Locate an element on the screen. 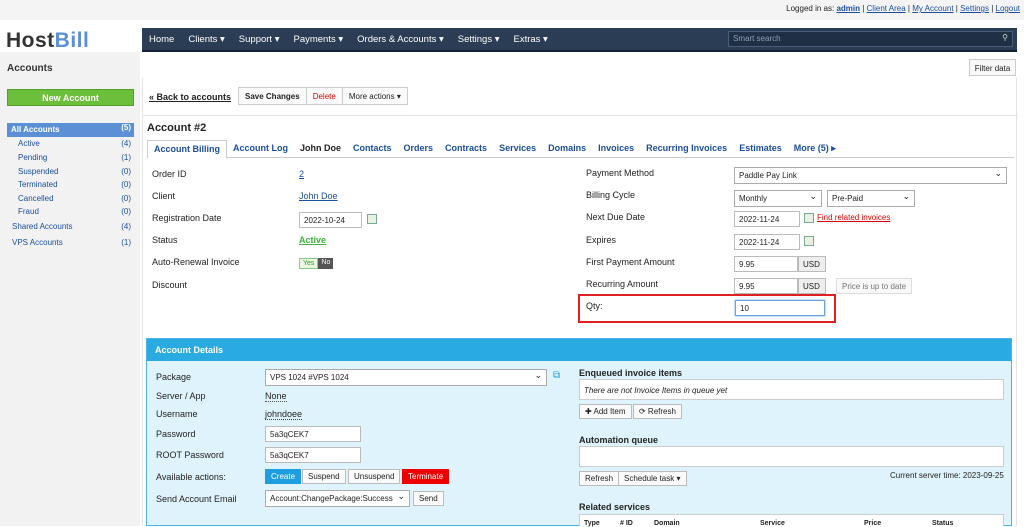  filter-data-button: Filter data is located at coordinates (992, 67).